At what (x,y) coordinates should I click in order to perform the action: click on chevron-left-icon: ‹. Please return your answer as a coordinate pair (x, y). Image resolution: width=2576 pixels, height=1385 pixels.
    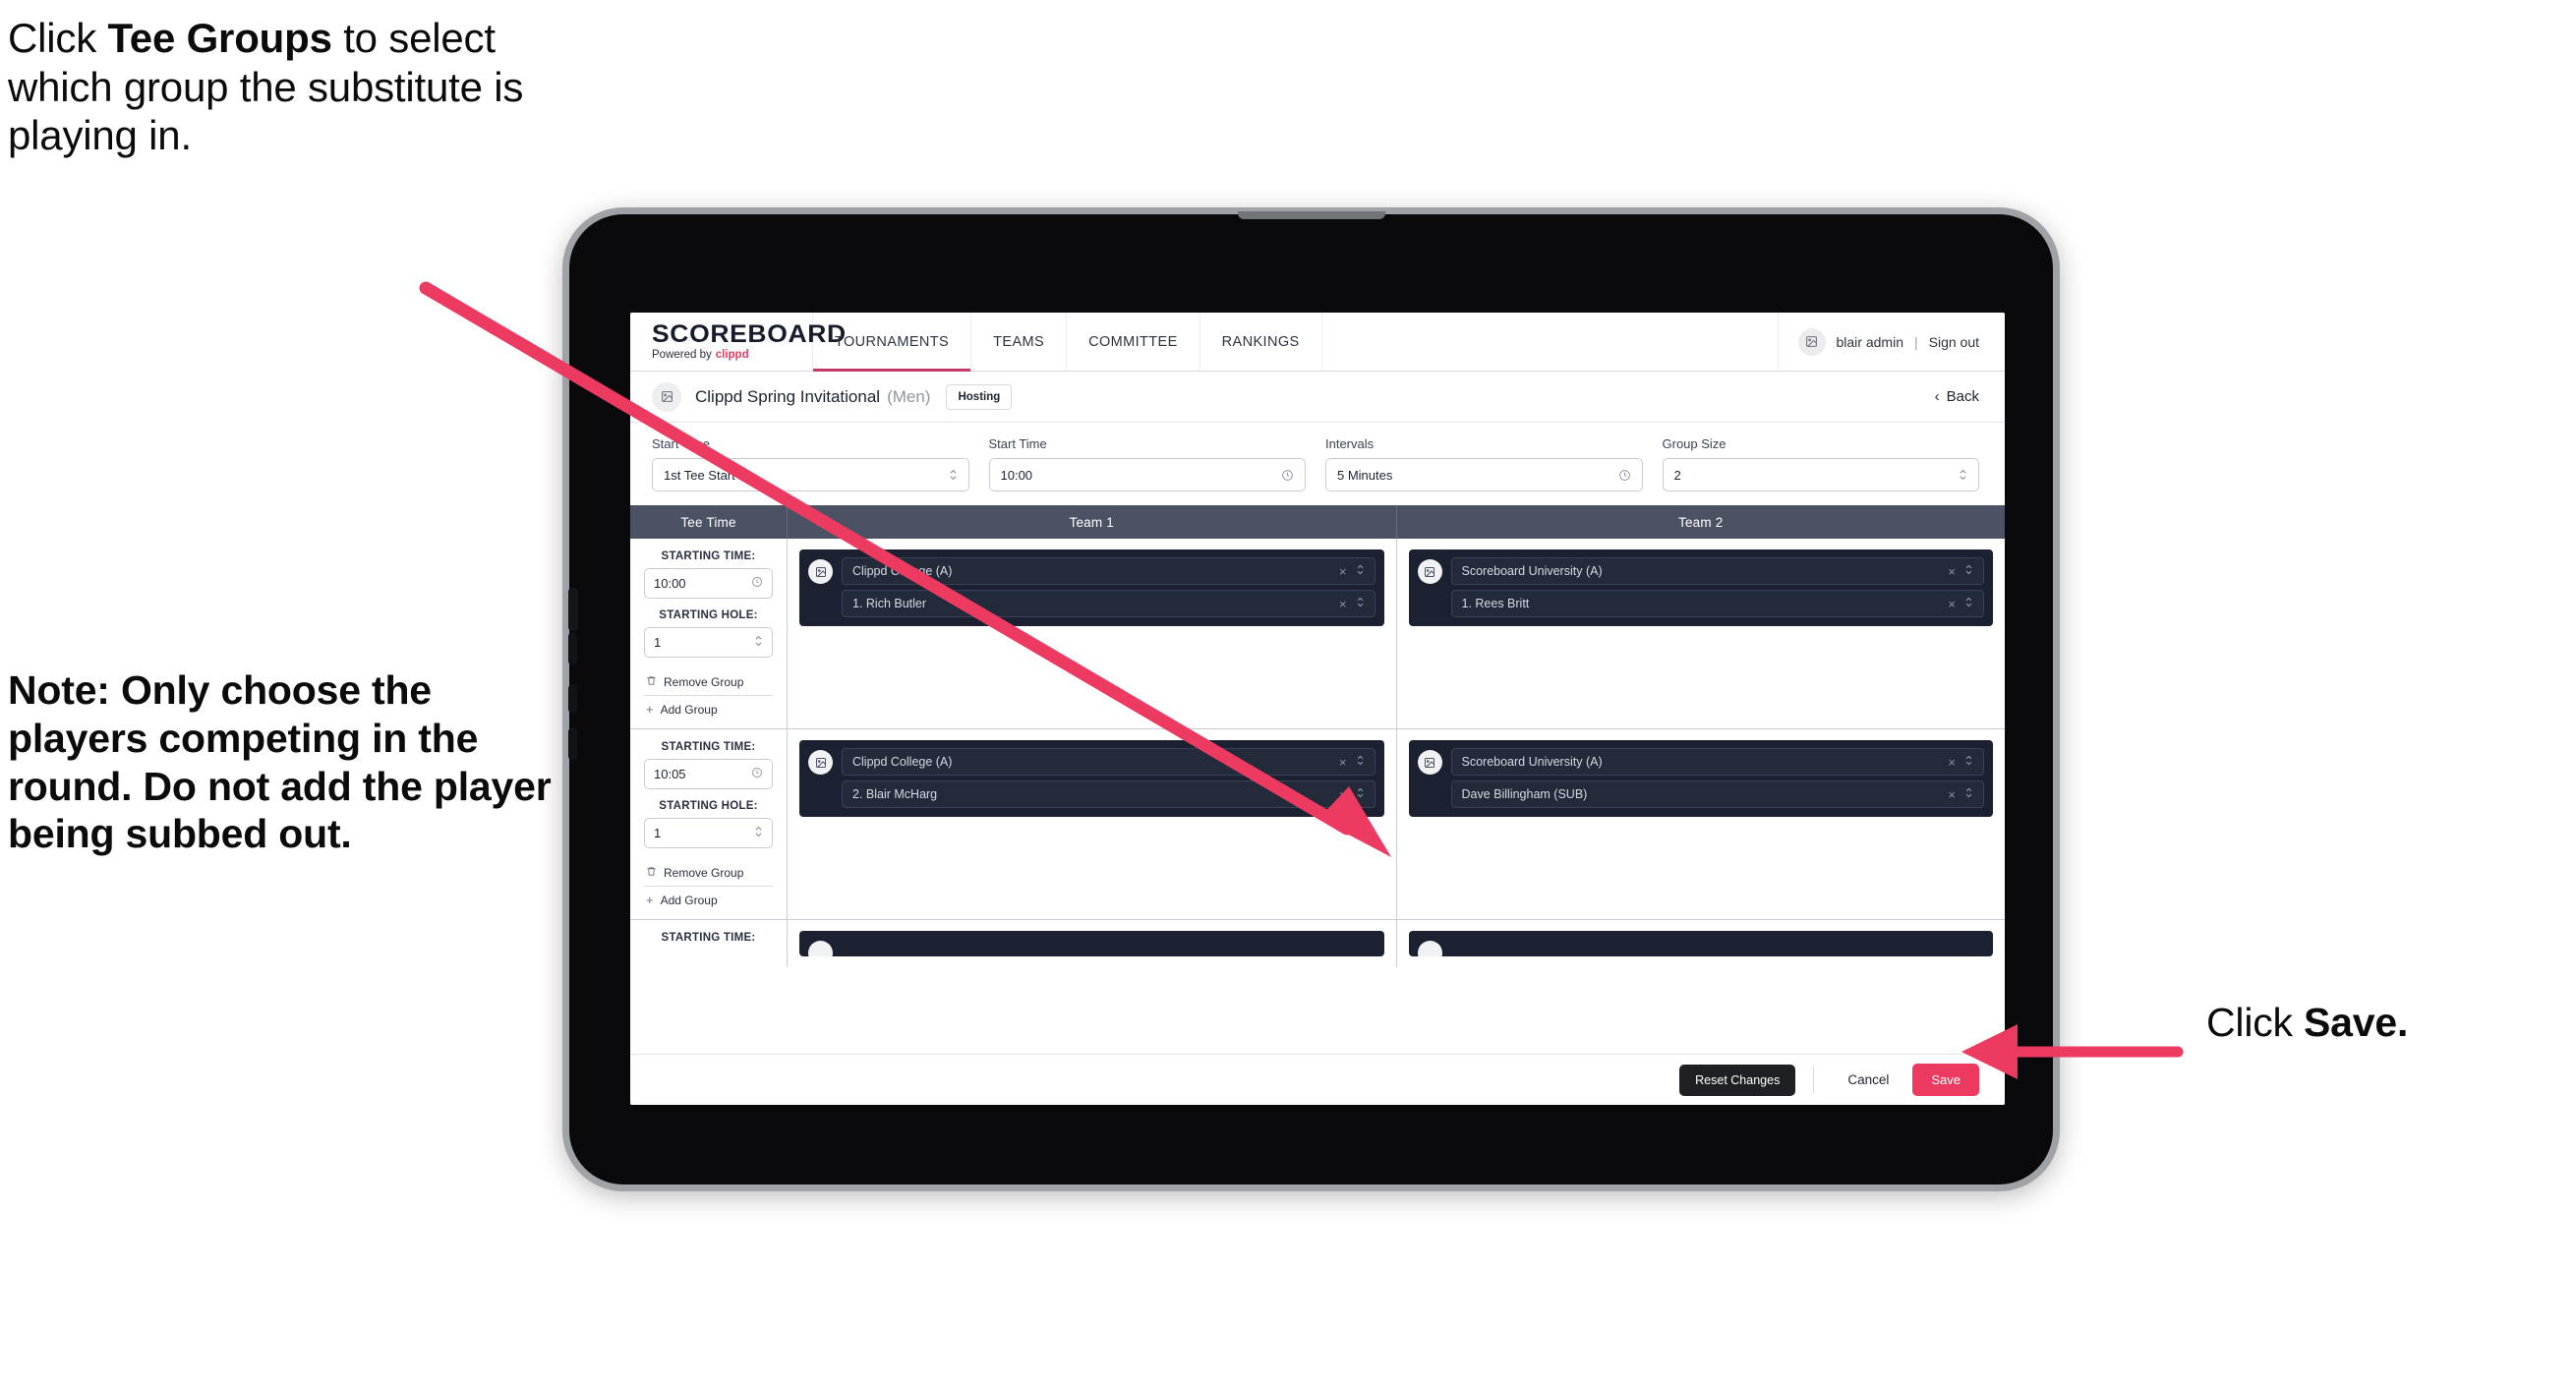
    Looking at the image, I should click on (1937, 396).